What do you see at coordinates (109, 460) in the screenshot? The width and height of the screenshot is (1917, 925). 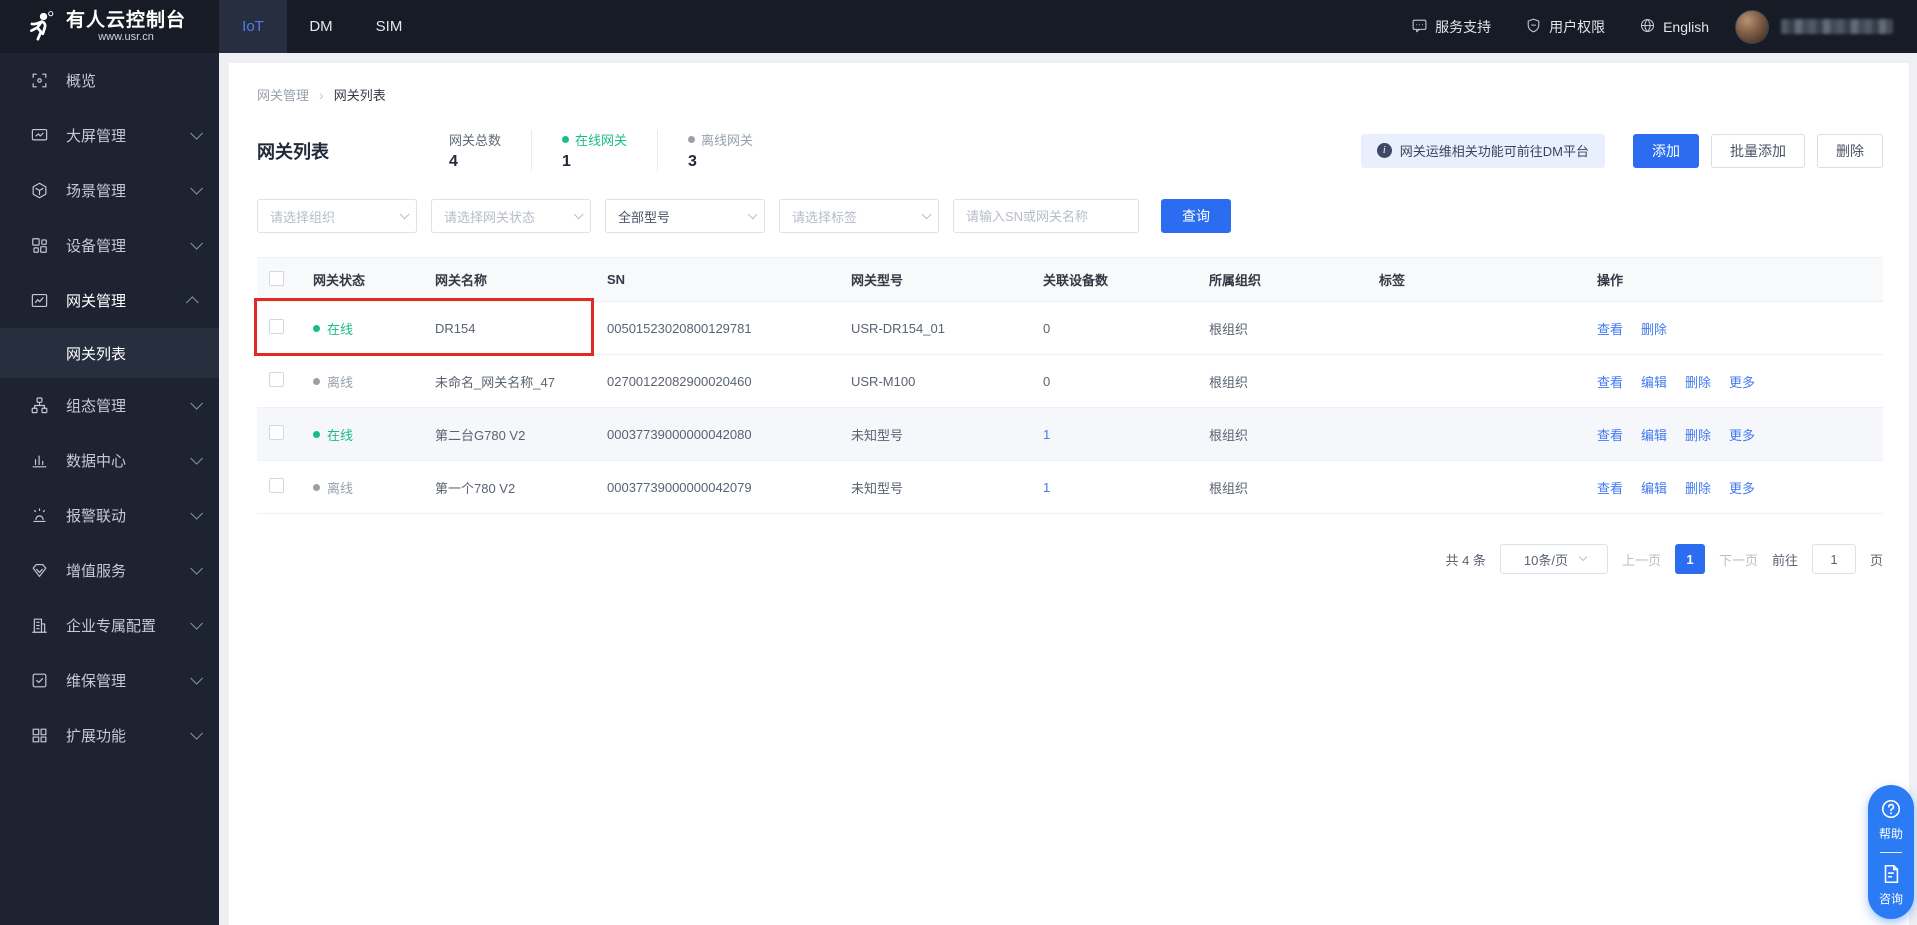 I see `sidebar-item-data-center: 数据中心` at bounding box center [109, 460].